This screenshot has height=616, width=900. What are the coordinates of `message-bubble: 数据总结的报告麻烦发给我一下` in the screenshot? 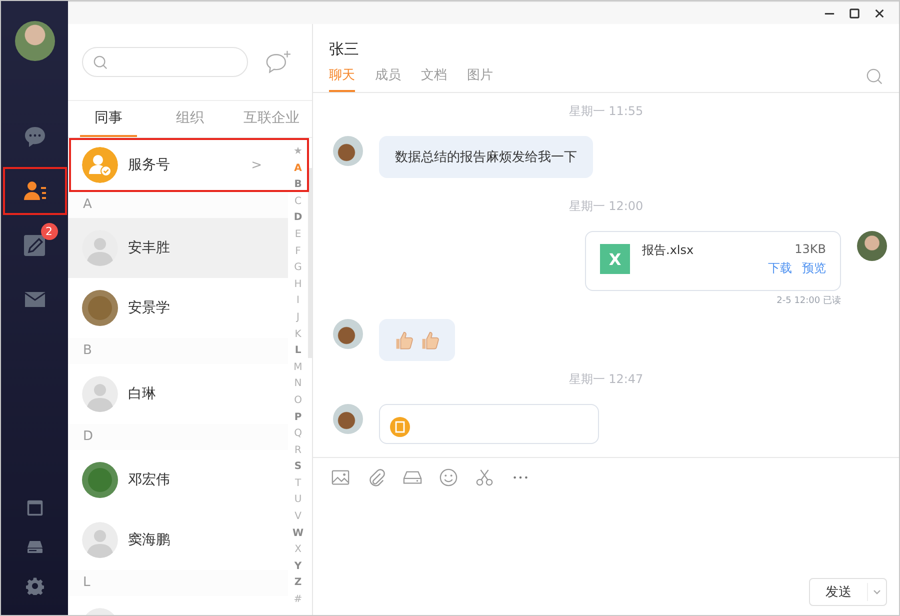 It's located at (486, 157).